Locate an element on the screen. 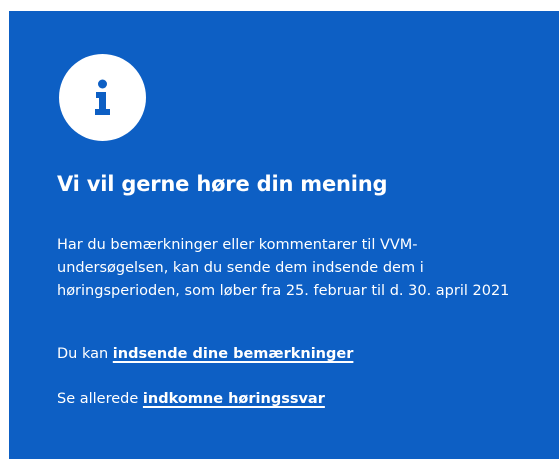  info-icon is located at coordinates (102, 97).